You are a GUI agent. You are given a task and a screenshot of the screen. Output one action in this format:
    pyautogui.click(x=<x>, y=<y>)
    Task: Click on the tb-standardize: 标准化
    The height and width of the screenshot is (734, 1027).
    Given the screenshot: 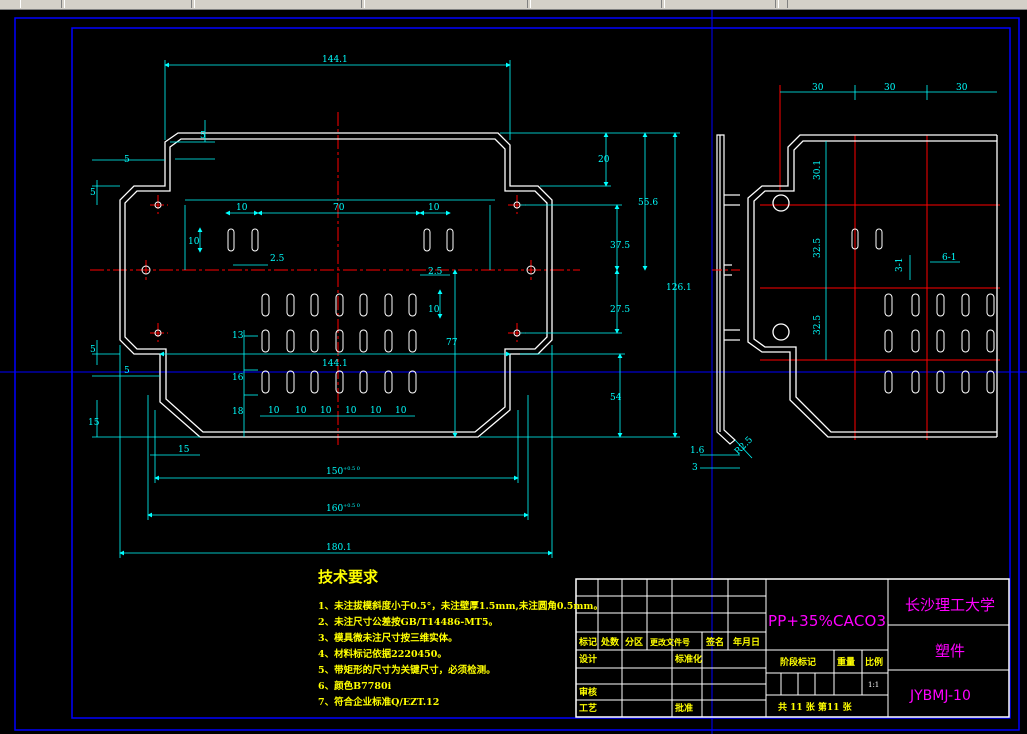 What is the action you would take?
    pyautogui.click(x=688, y=659)
    